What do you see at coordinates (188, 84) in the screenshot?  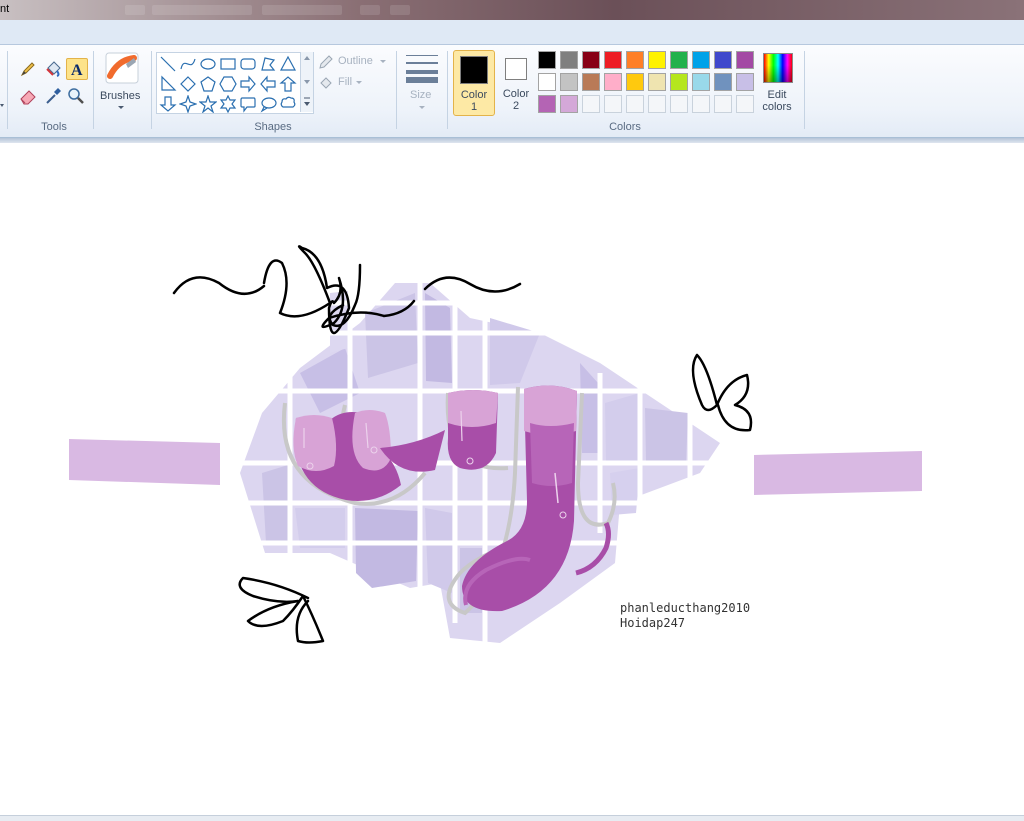 I see `diamond-shape-icon` at bounding box center [188, 84].